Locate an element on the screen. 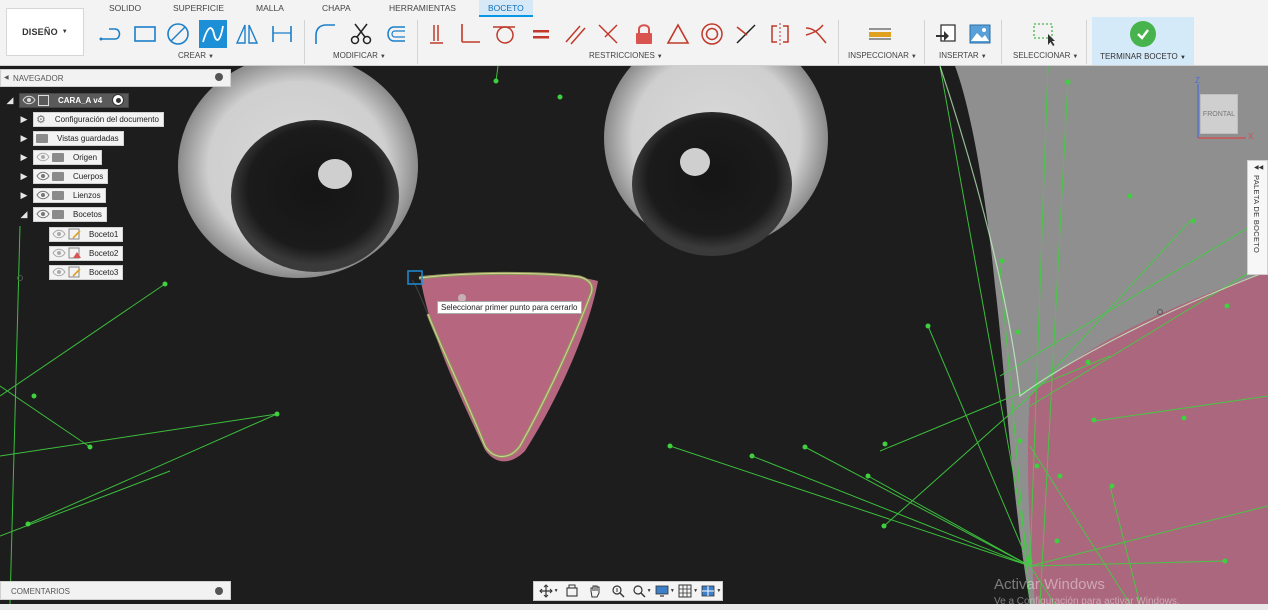 The width and height of the screenshot is (1268, 610). tab-chapa: CHAPA is located at coordinates (336, 8).